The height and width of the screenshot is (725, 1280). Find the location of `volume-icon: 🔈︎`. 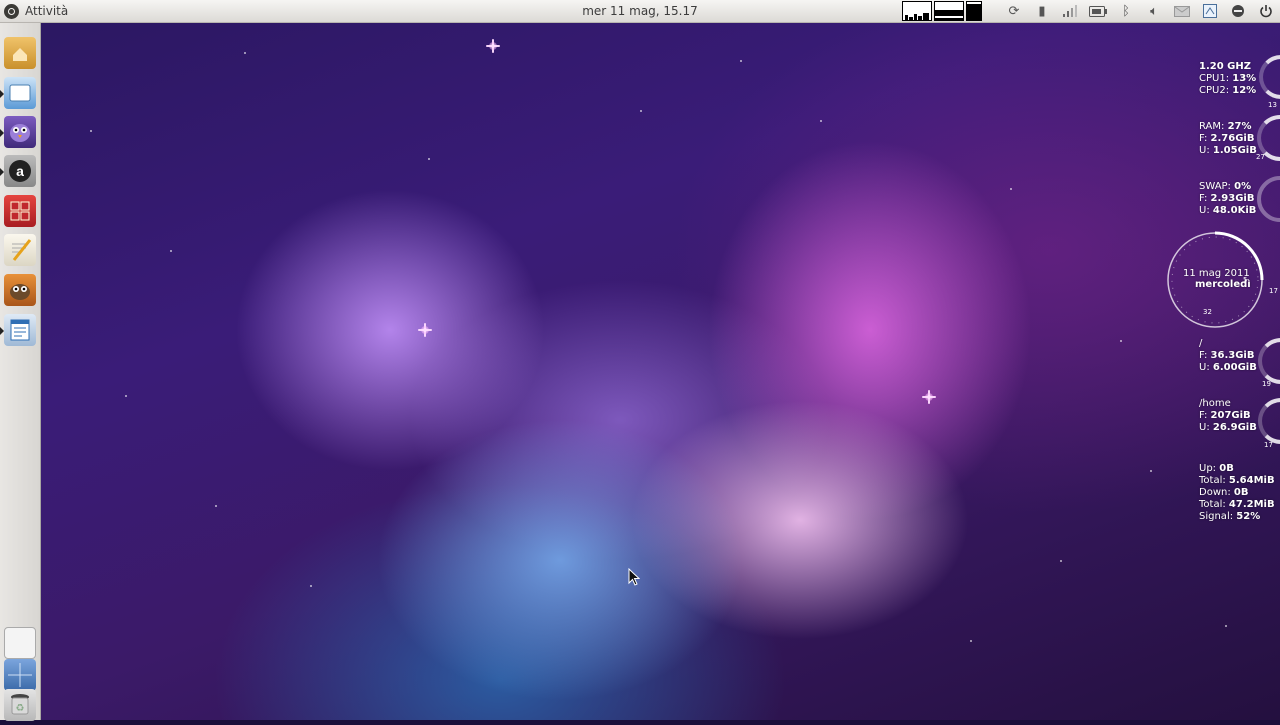

volume-icon: 🔈︎ is located at coordinates (1154, 11).